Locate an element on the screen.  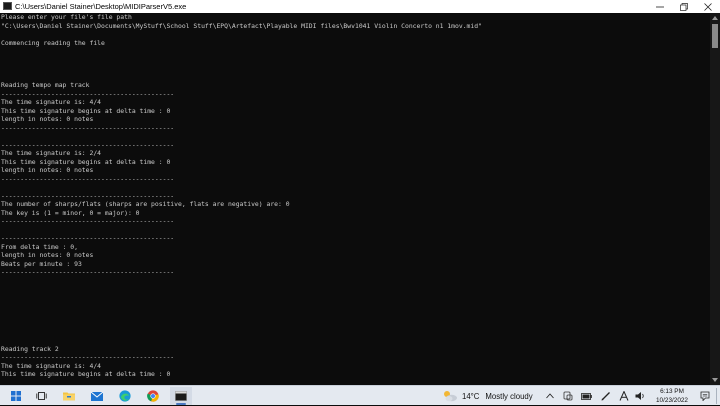
console-line: Please enter your file's file path is located at coordinates (66, 17).